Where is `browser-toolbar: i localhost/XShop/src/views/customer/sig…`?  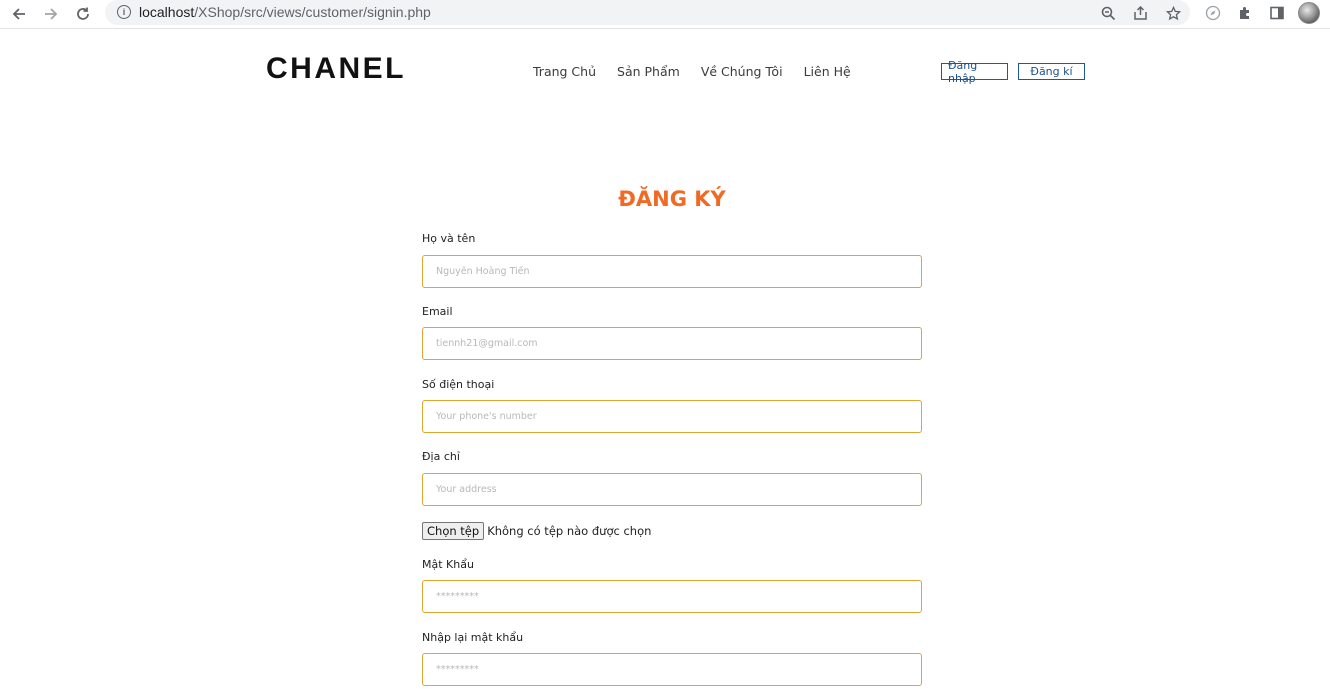
browser-toolbar: i localhost/XShop/src/views/customer/sig… is located at coordinates (665, 14).